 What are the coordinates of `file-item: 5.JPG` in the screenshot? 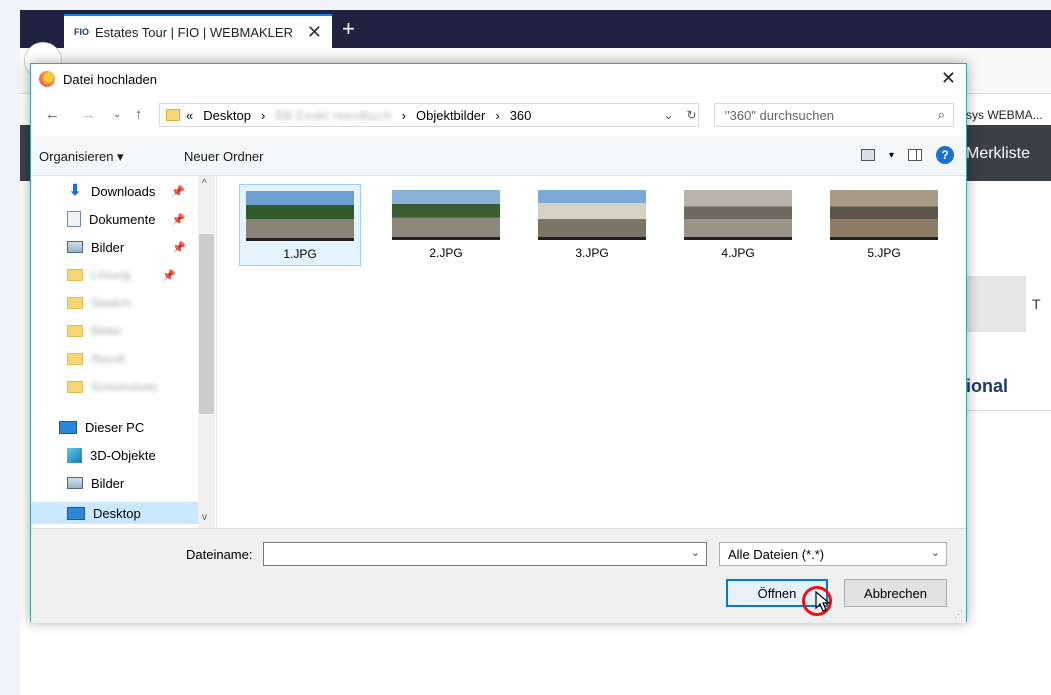 It's located at (884, 225).